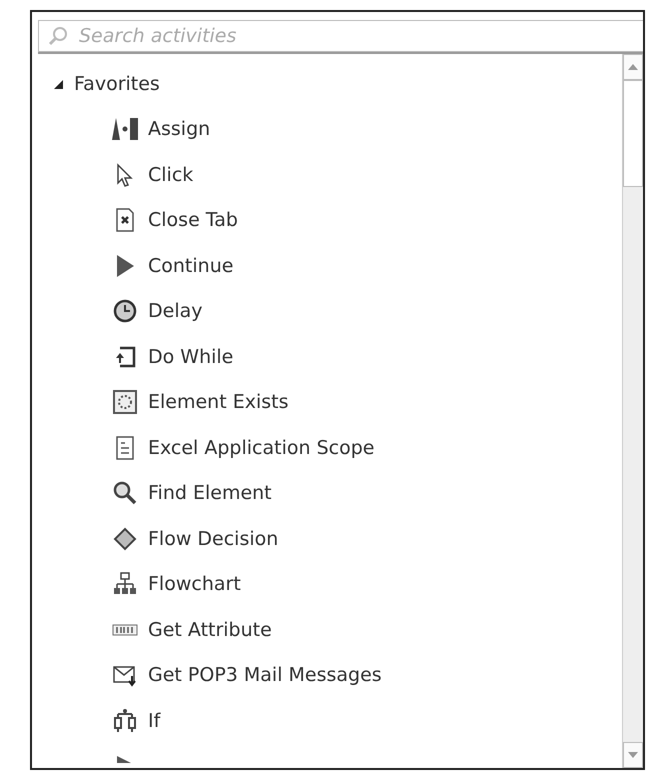  Describe the element at coordinates (191, 357) in the screenshot. I see `activity-item: Do While` at that location.